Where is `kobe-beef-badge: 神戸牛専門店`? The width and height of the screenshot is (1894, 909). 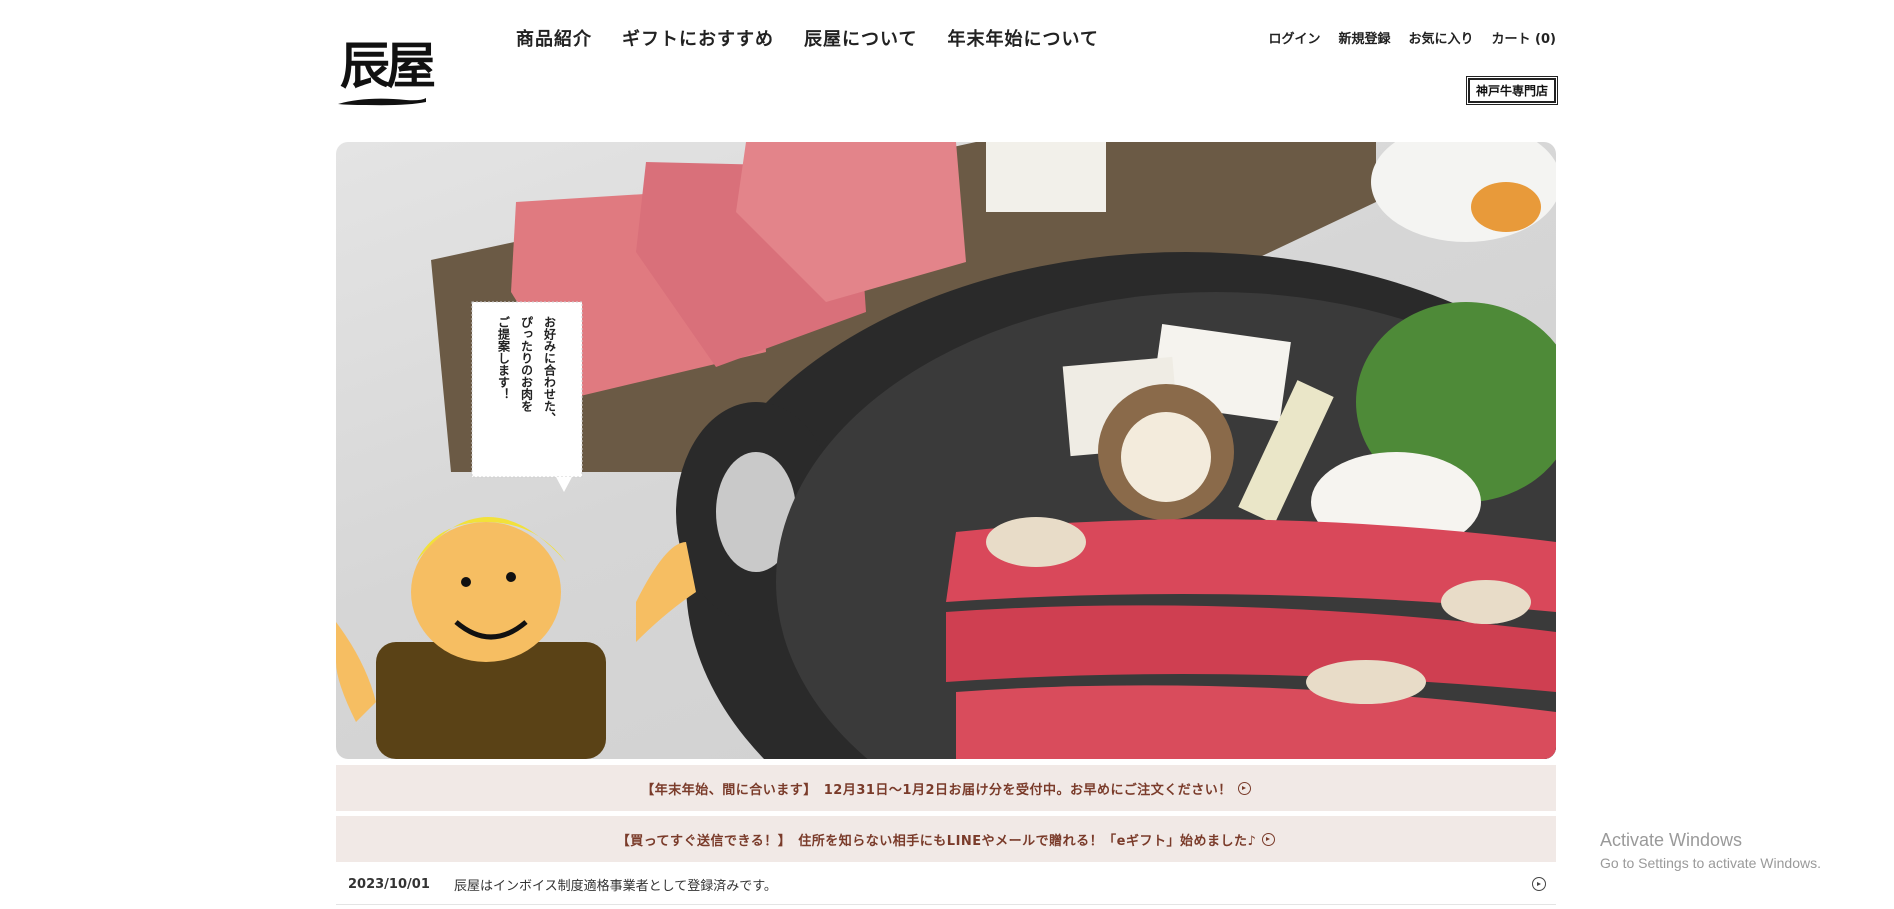
kobe-beef-badge: 神戸牛専門店 is located at coordinates (1512, 90).